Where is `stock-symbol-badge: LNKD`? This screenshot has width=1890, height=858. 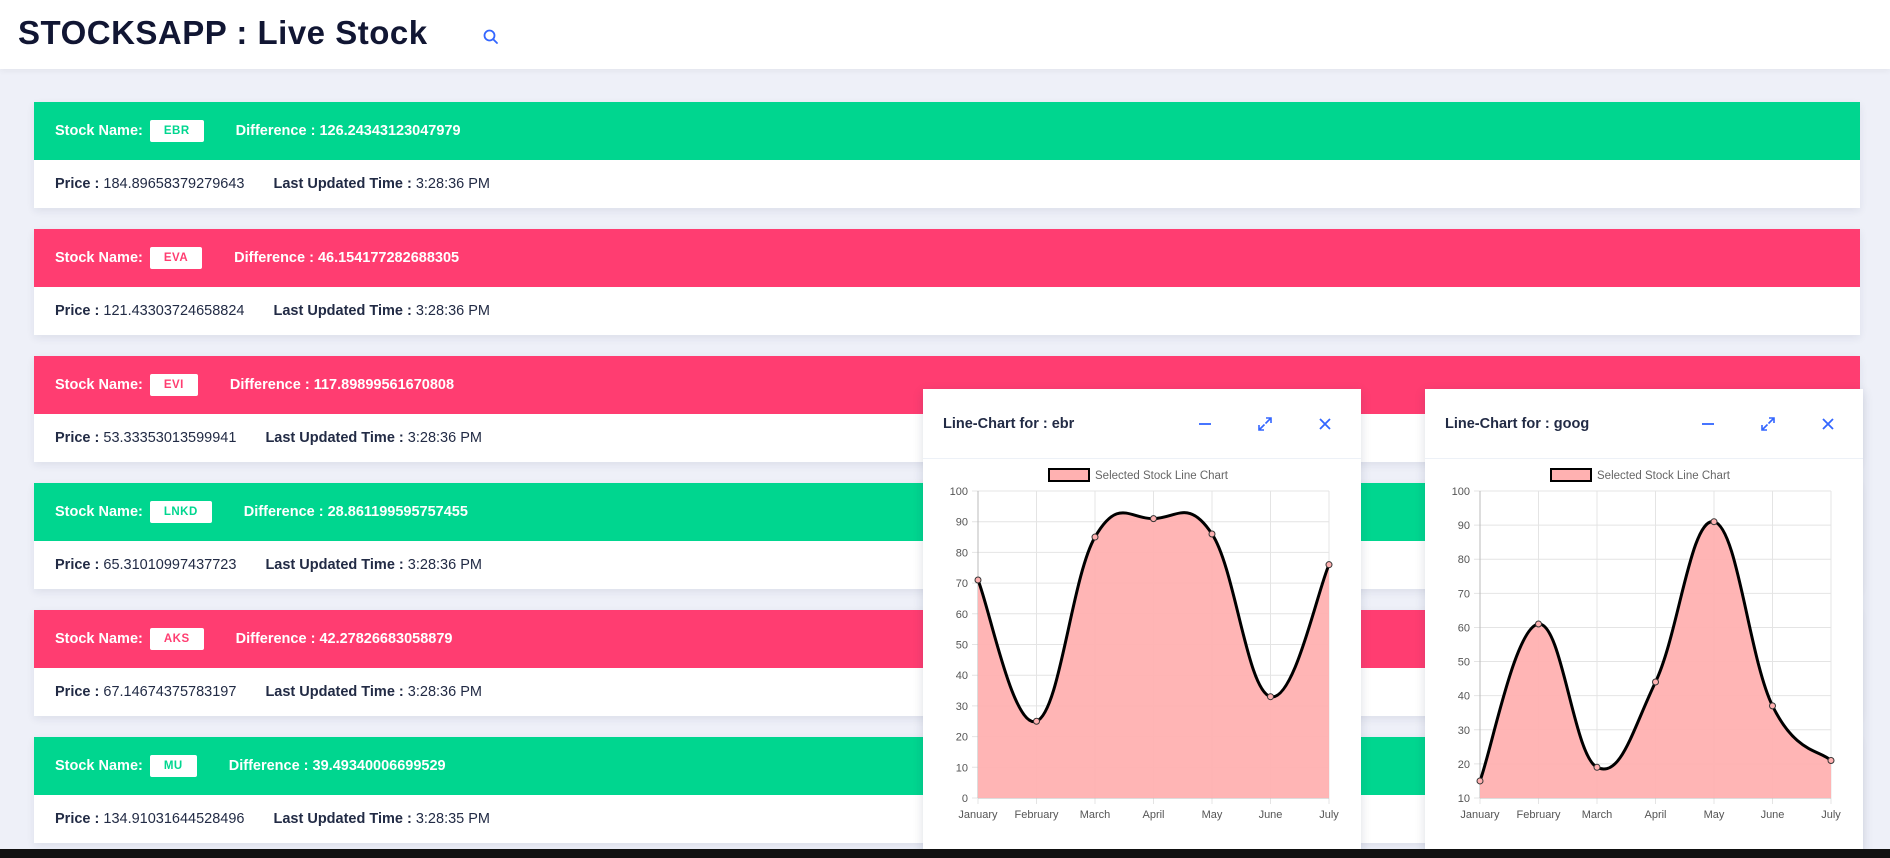
stock-symbol-badge: LNKD is located at coordinates (180, 512).